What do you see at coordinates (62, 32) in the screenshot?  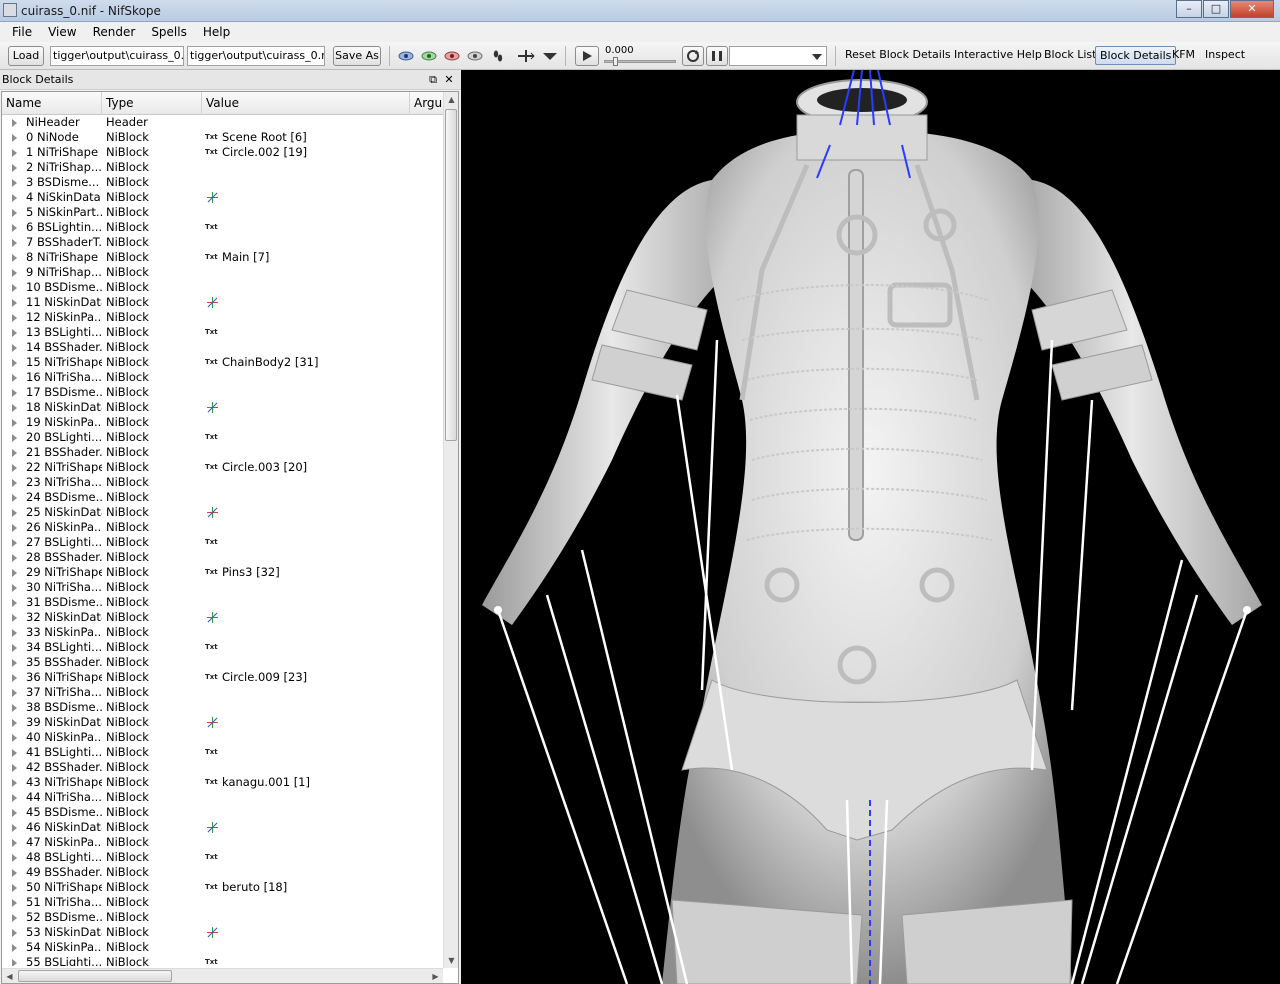 I see `menu-view: View` at bounding box center [62, 32].